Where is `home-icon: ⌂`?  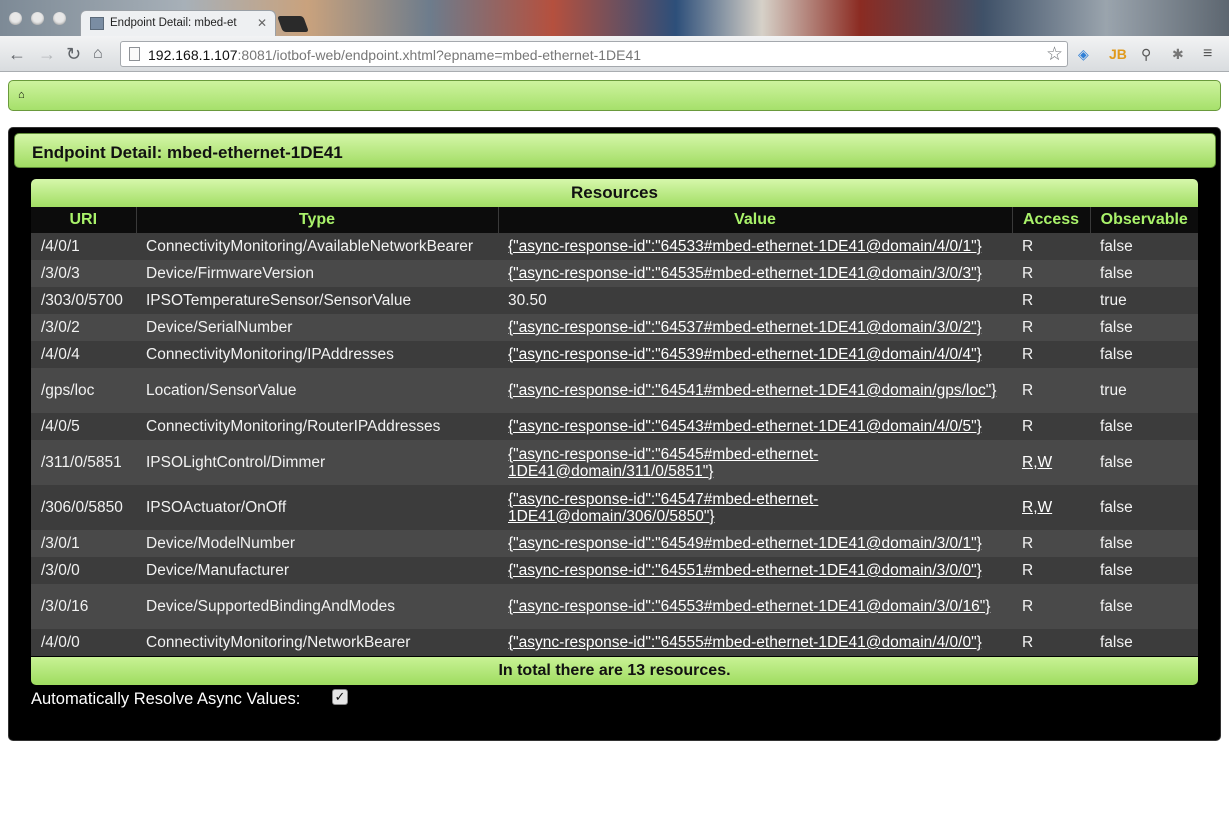 home-icon: ⌂ is located at coordinates (21, 95).